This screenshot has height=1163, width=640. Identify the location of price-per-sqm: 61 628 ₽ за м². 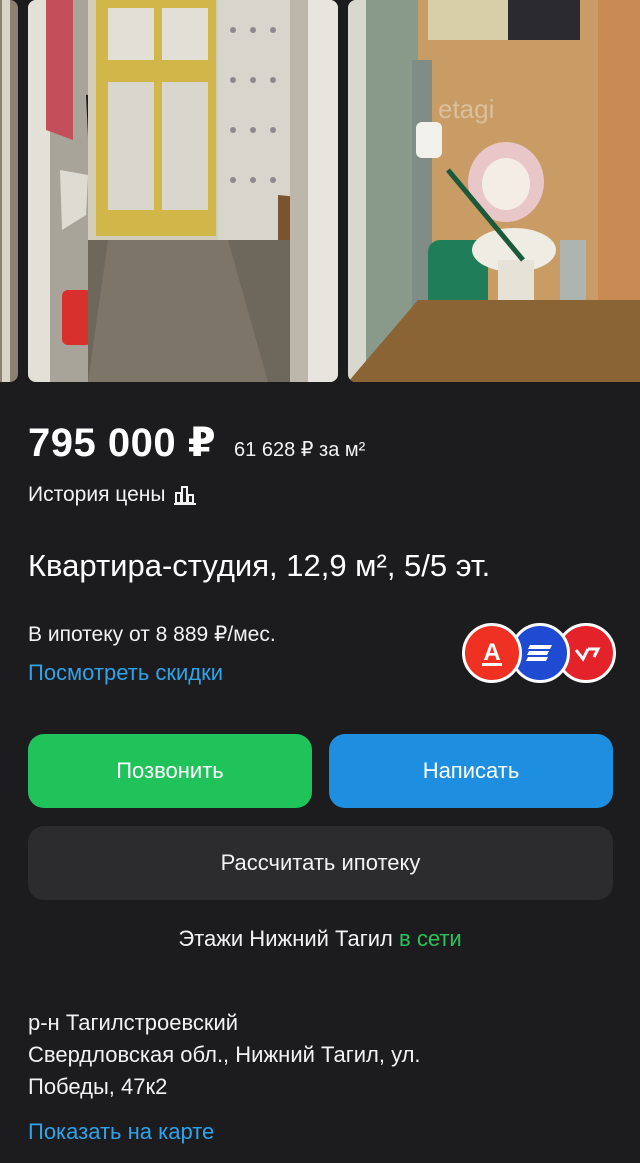
(300, 450).